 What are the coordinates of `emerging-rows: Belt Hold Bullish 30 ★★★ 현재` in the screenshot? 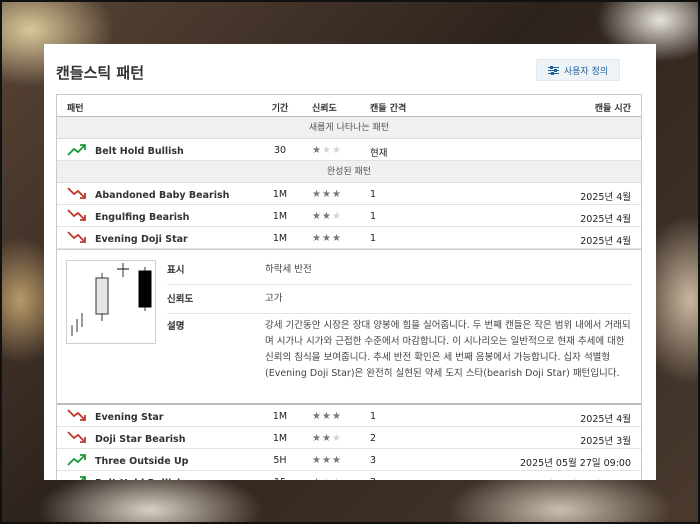 It's located at (349, 150).